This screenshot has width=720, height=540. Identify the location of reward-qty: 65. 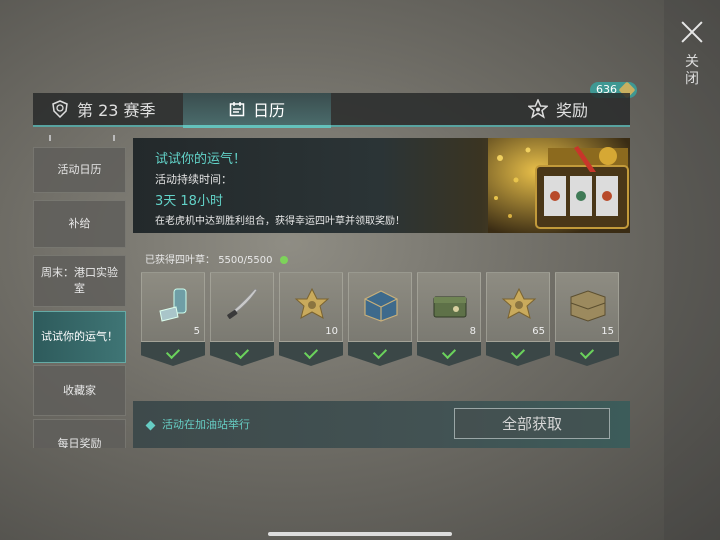
(538, 331).